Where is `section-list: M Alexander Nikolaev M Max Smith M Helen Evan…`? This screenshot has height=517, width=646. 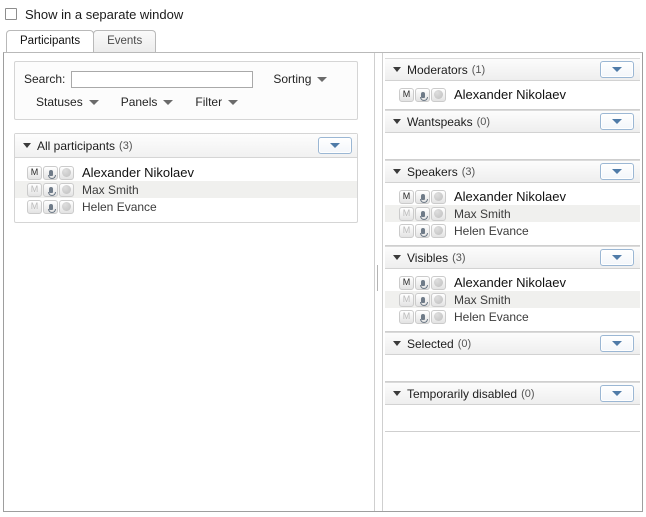 section-list: M Alexander Nikolaev M Max Smith M Helen Evan… is located at coordinates (512, 300).